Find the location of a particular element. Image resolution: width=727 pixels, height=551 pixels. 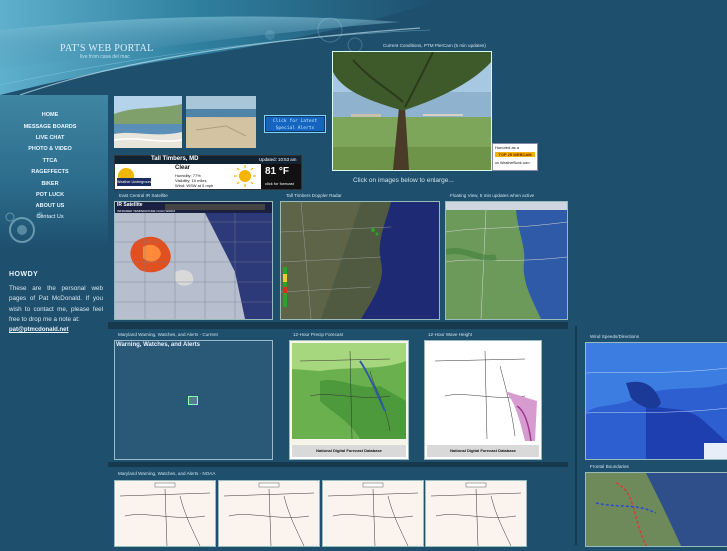

right-divider is located at coordinates (576, 435).